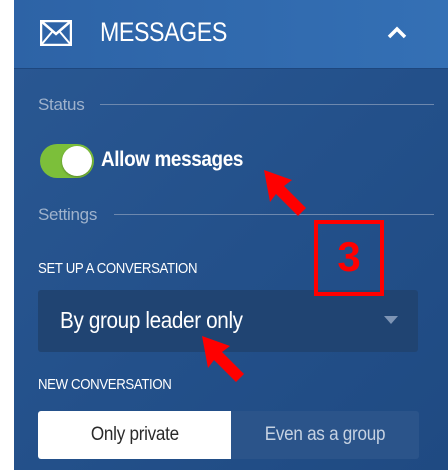 The width and height of the screenshot is (448, 470). What do you see at coordinates (56, 33) in the screenshot?
I see `envelope-icon` at bounding box center [56, 33].